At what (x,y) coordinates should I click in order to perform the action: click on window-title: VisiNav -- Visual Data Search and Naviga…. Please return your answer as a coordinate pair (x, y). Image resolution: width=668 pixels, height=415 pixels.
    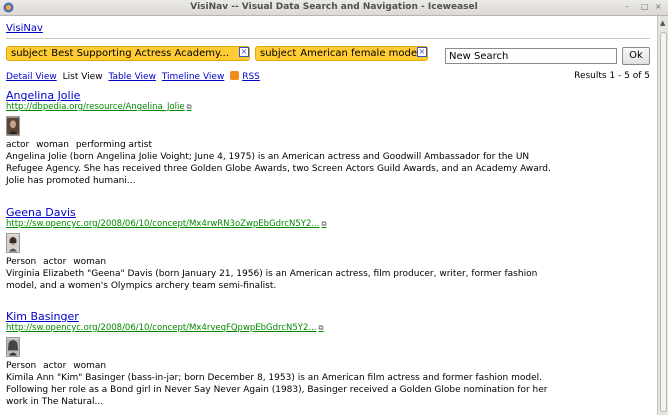
    Looking at the image, I should click on (334, 7).